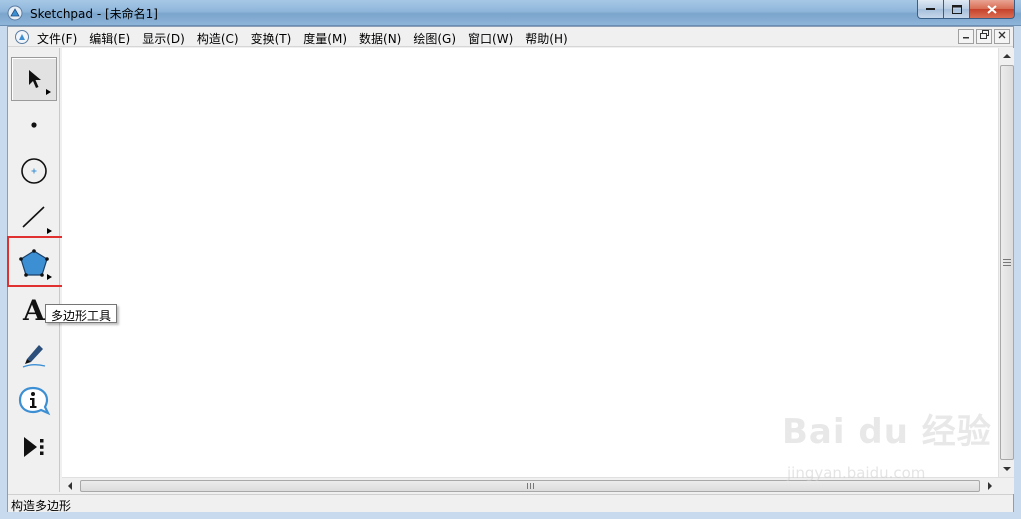 This screenshot has width=1021, height=519. I want to click on close-button, so click(992, 9).